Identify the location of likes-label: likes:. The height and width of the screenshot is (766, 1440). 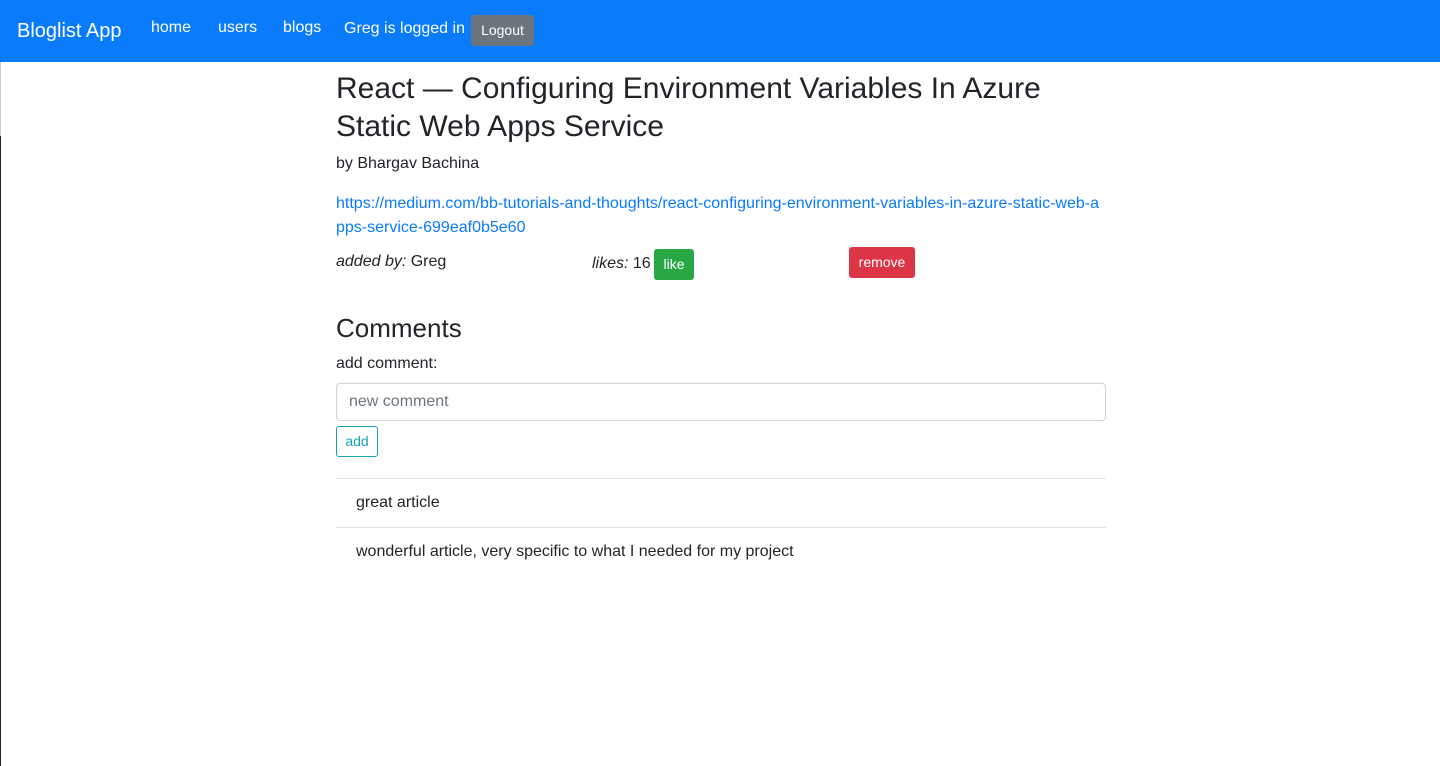
(610, 263).